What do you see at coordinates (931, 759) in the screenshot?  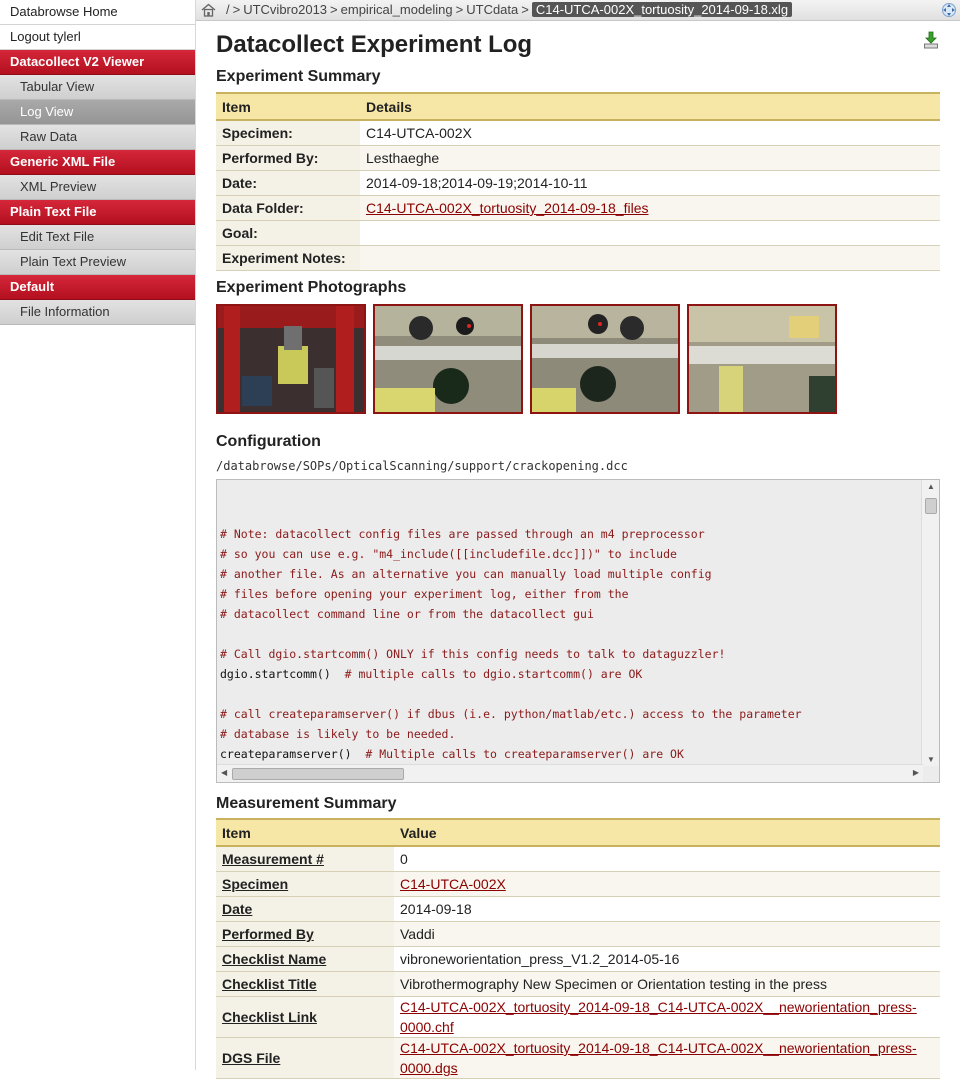 I see `scroll-down-icon: ▼` at bounding box center [931, 759].